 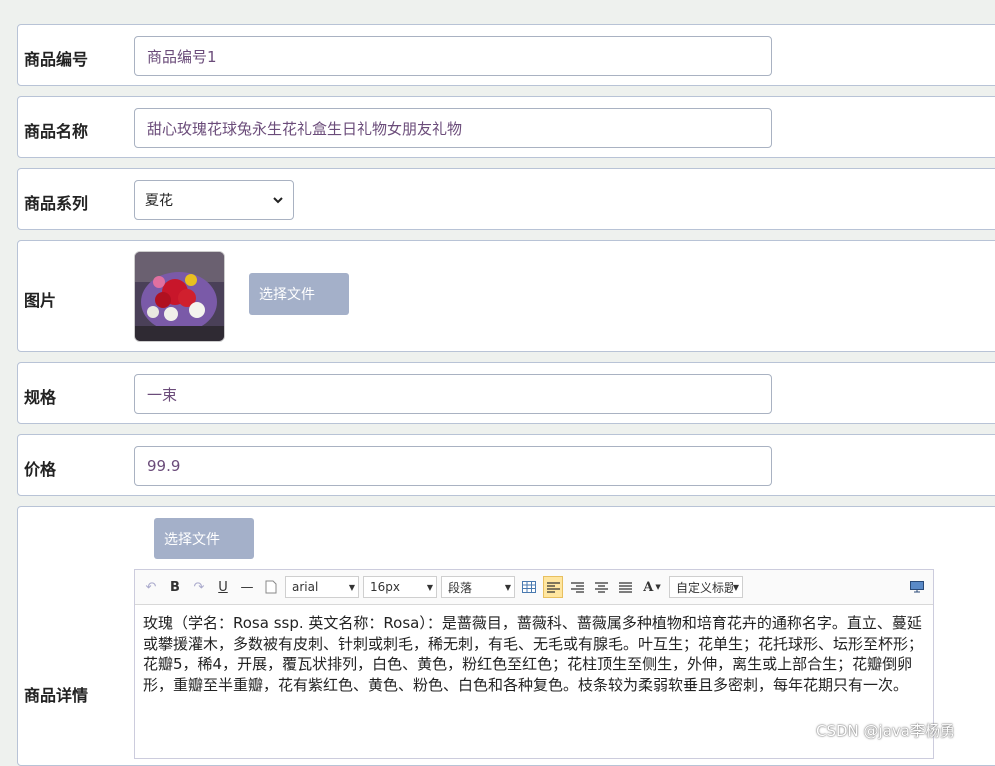 I want to click on font-color-icon: A ▼, so click(x=652, y=587).